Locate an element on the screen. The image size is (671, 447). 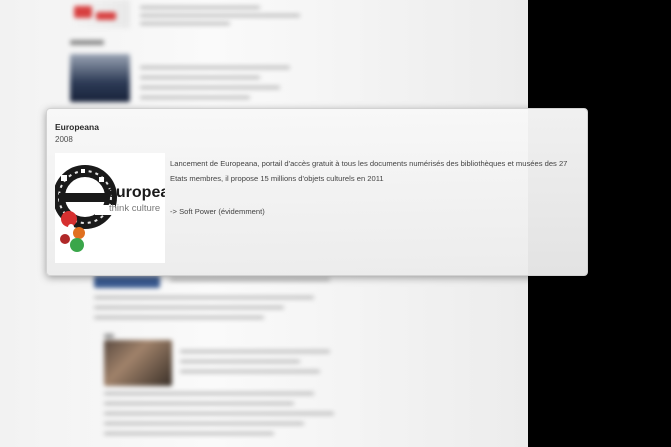
event-year: 2008 is located at coordinates (64, 139).